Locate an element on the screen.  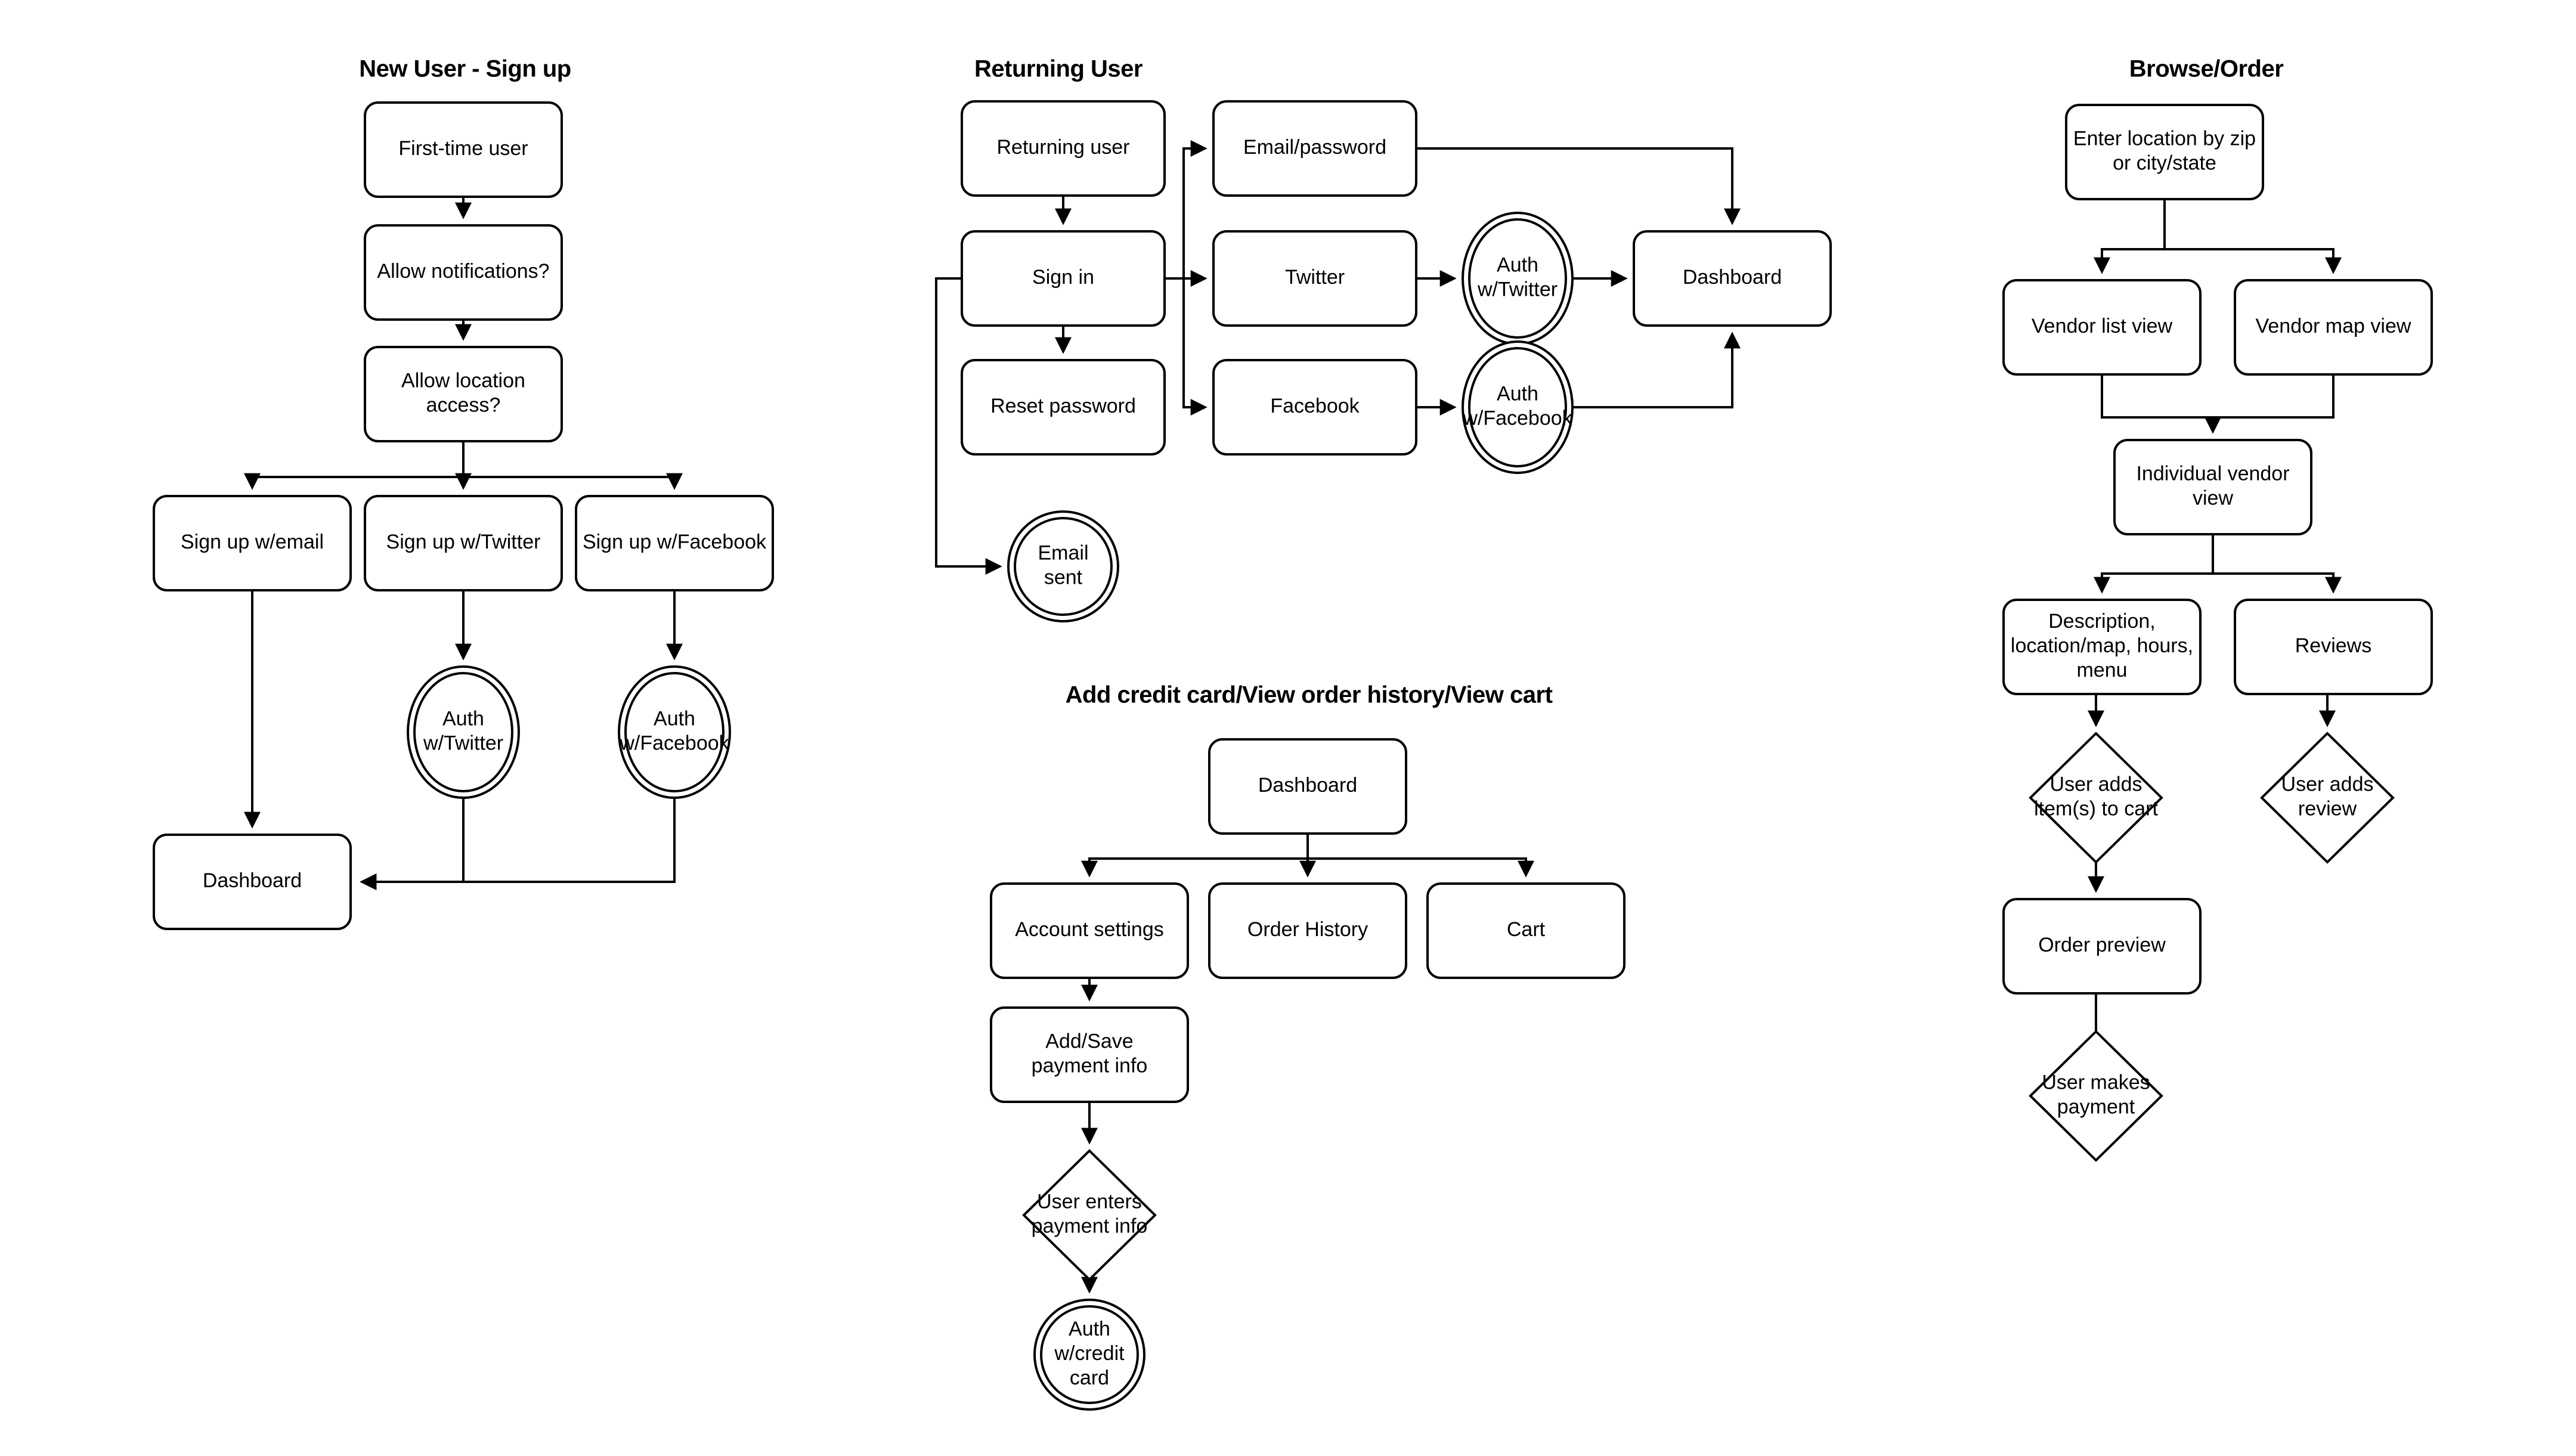
node-label: Cart is located at coordinates (1526, 929).